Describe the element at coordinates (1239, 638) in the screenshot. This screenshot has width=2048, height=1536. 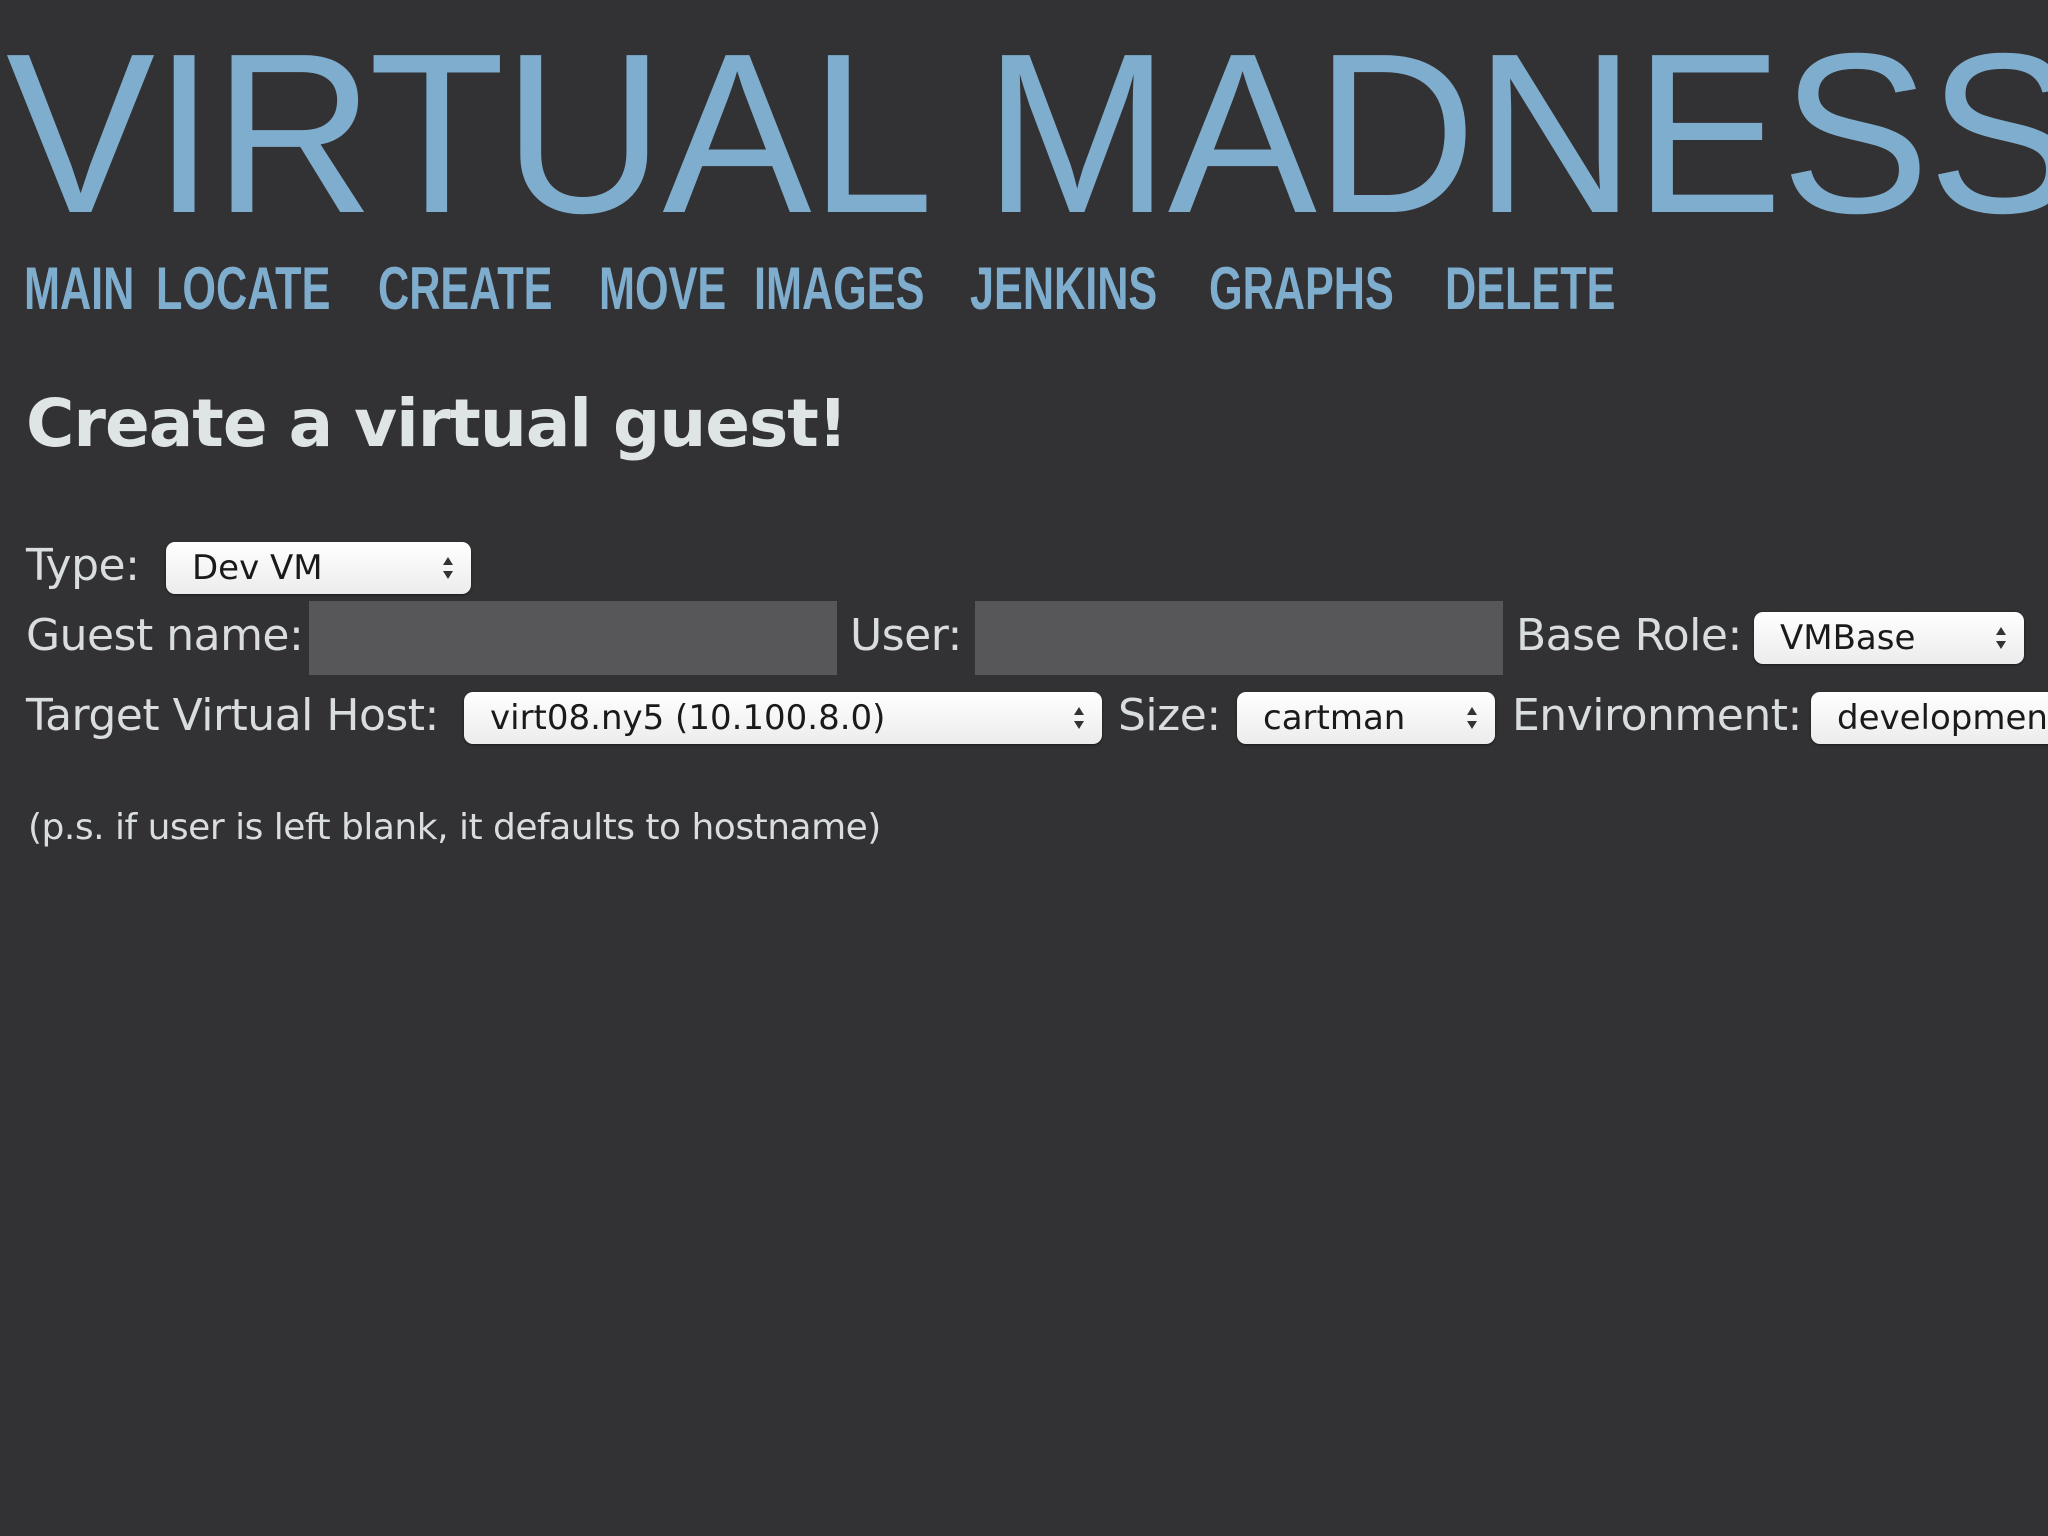
I see `user-input` at that location.